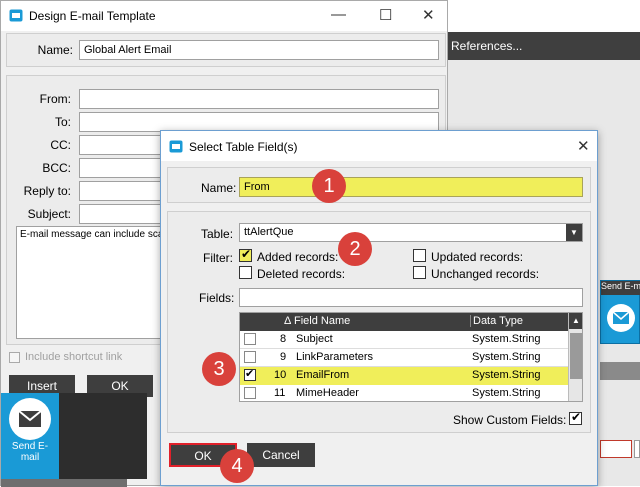  What do you see at coordinates (47, 191) in the screenshot?
I see `reply-to-label: Reply to:` at bounding box center [47, 191].